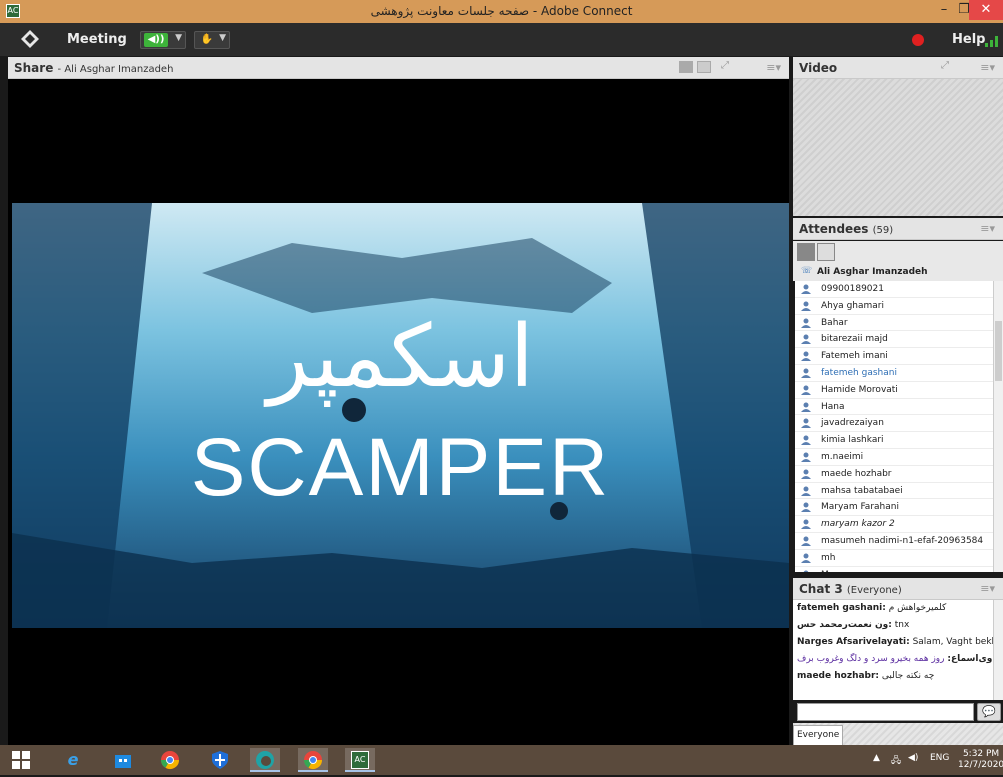 The width and height of the screenshot is (1003, 777). What do you see at coordinates (989, 712) in the screenshot?
I see `send-message-button: 💬` at bounding box center [989, 712].